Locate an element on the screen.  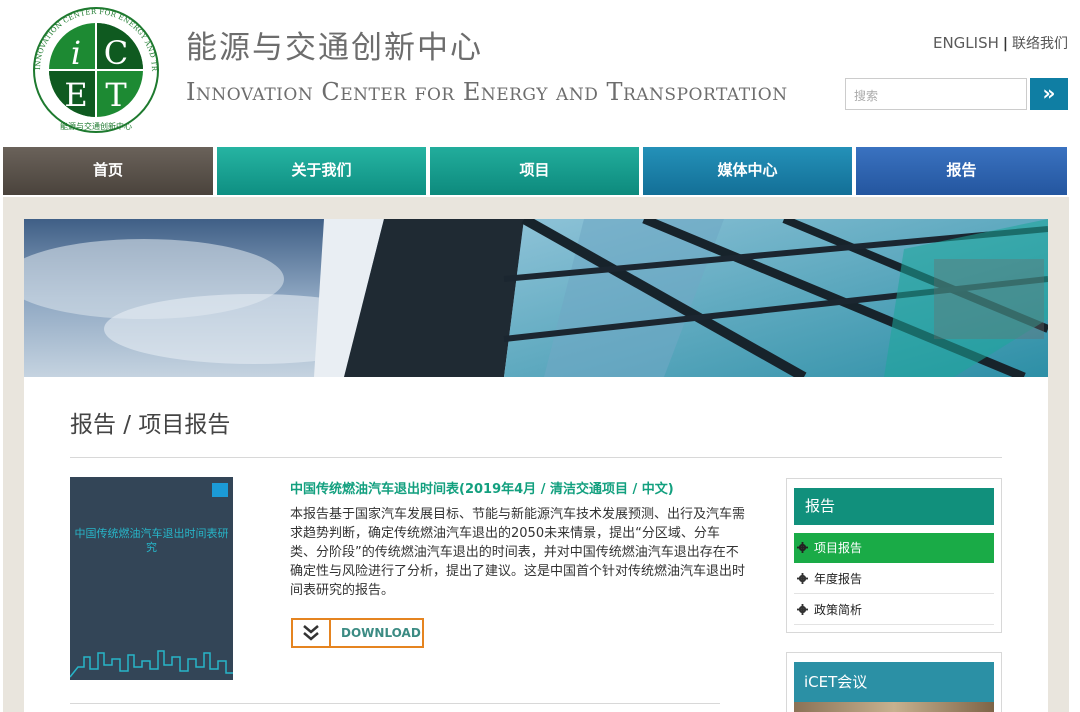
nav-item-reports: 报告 is located at coordinates (961, 171).